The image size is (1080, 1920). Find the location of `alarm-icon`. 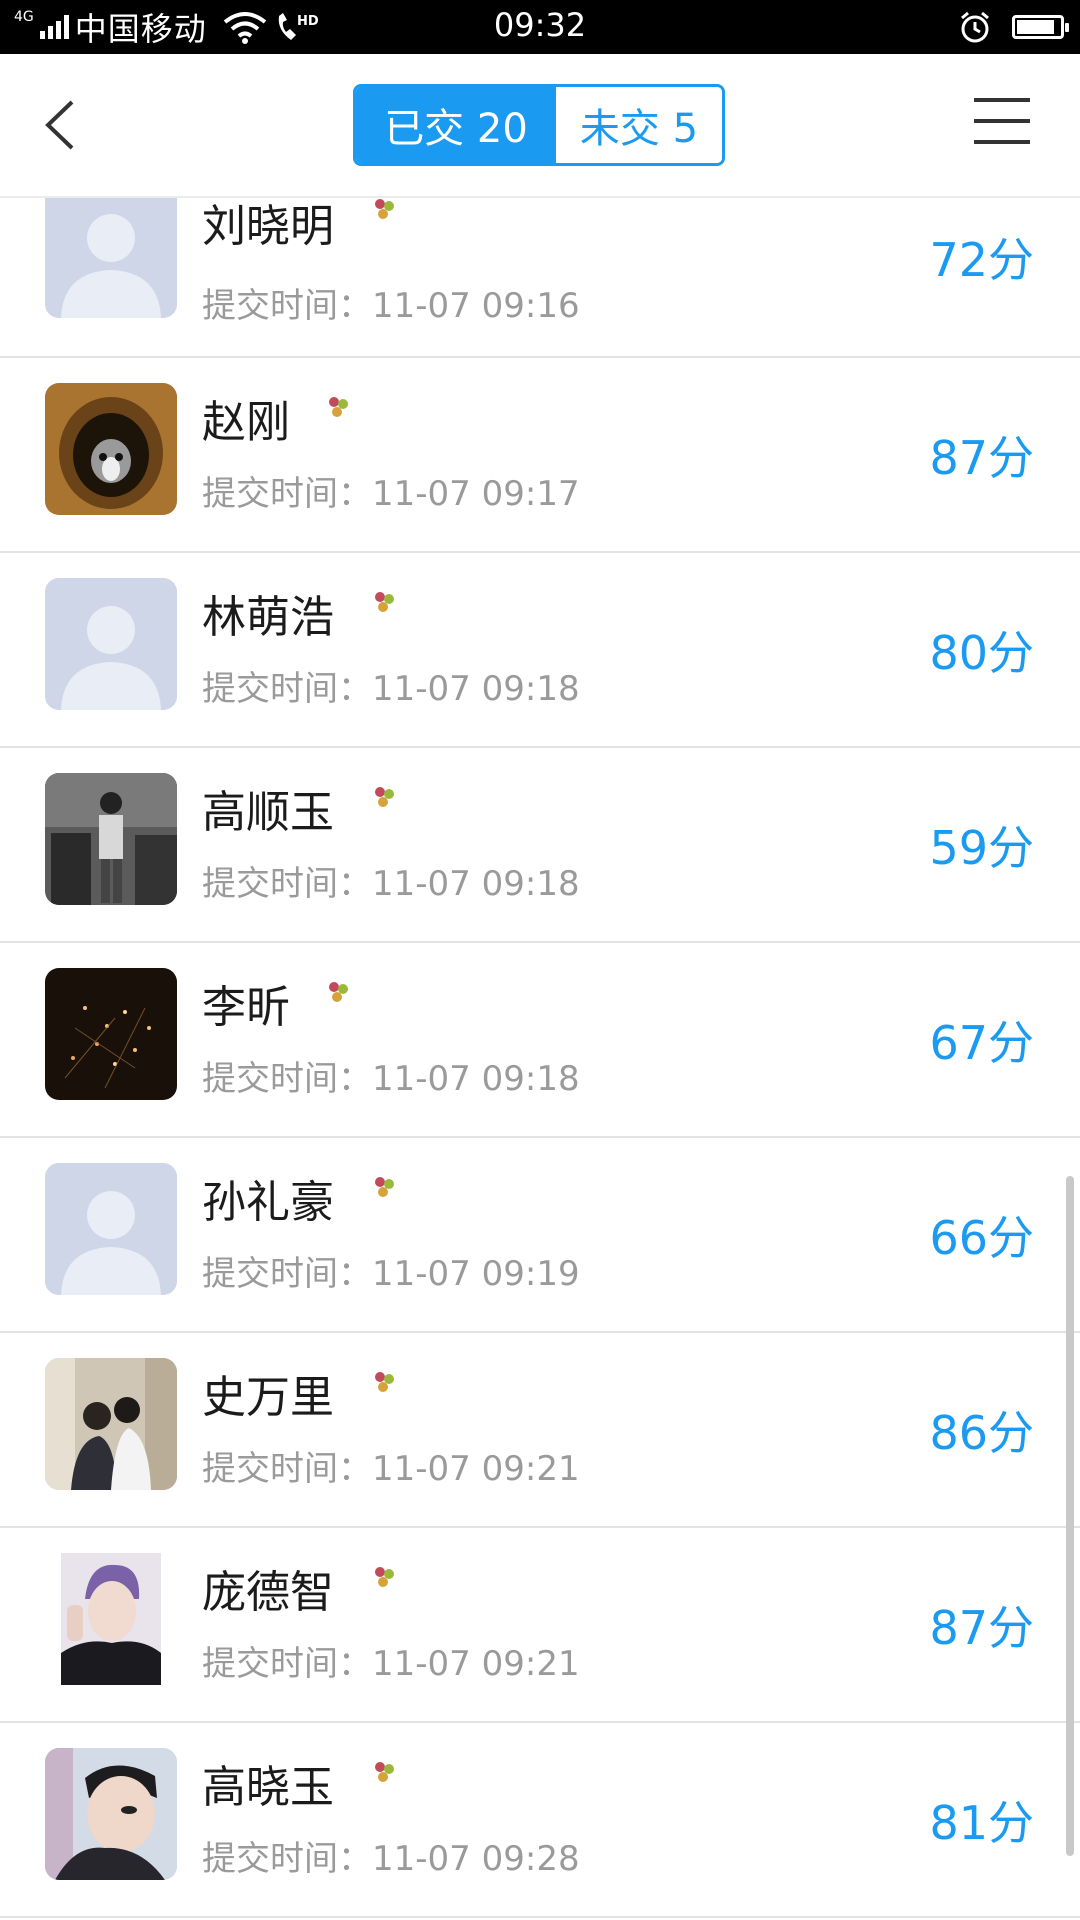

alarm-icon is located at coordinates (975, 27).